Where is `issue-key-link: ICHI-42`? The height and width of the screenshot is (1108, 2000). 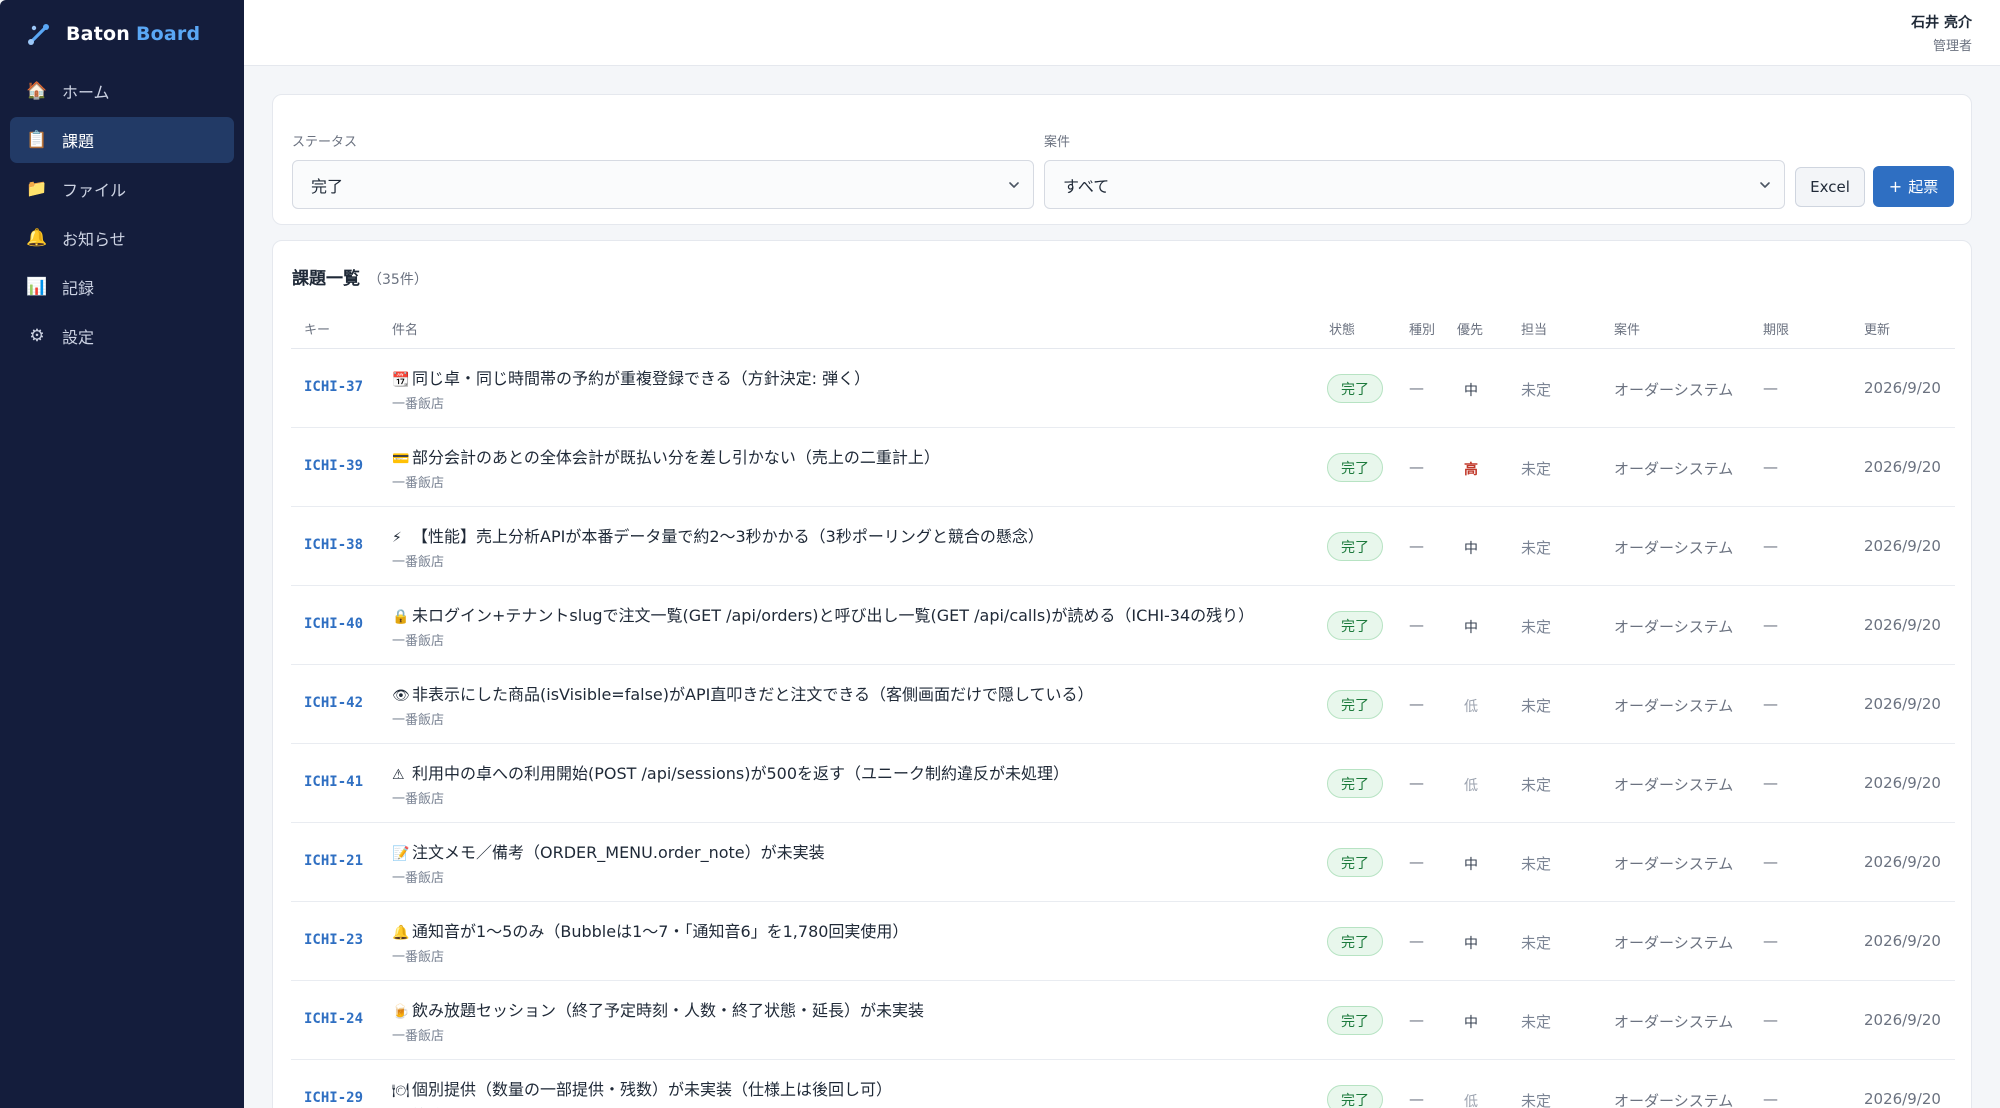 issue-key-link: ICHI-42 is located at coordinates (333, 703).